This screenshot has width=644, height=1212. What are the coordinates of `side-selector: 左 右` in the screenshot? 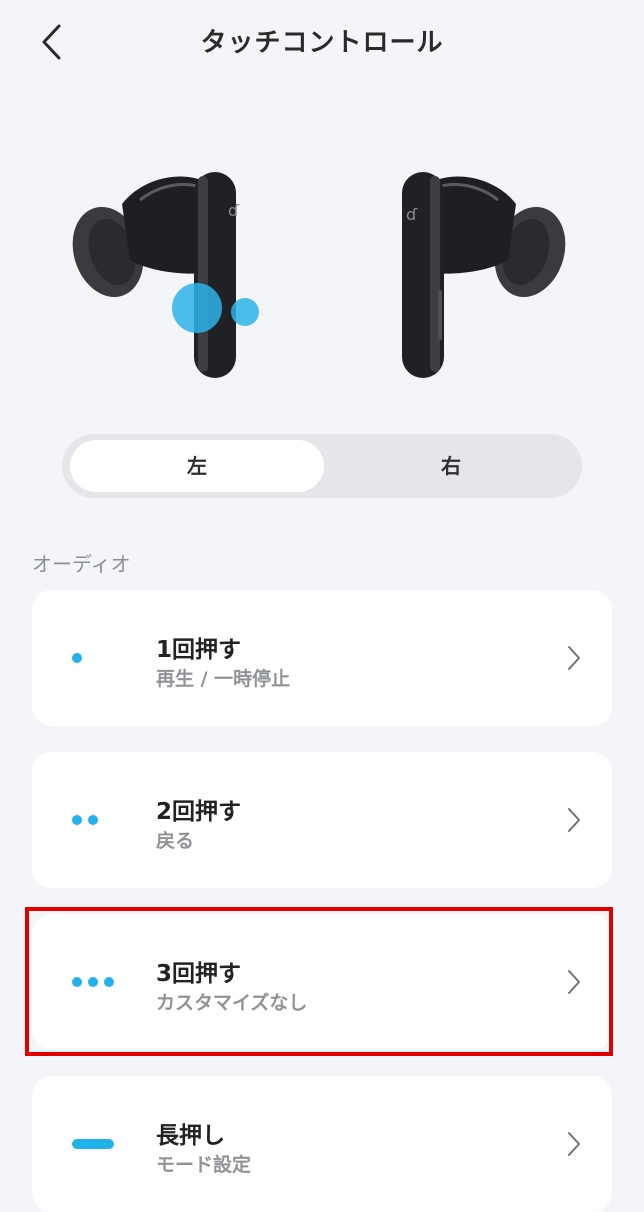 It's located at (322, 466).